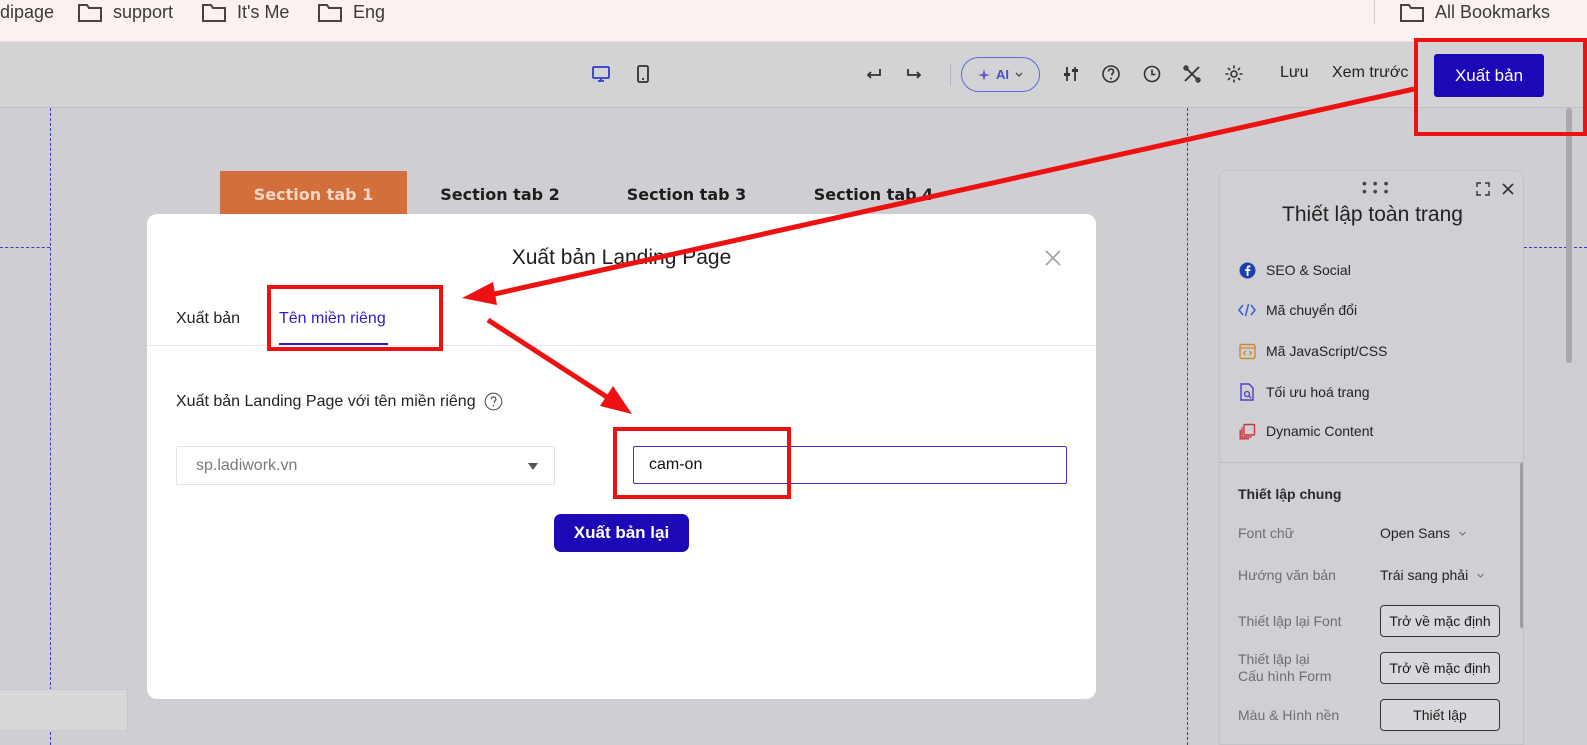 This screenshot has width=1587, height=745. I want to click on panel-item-conversion-code: Mã chuyển đổi, so click(1297, 310).